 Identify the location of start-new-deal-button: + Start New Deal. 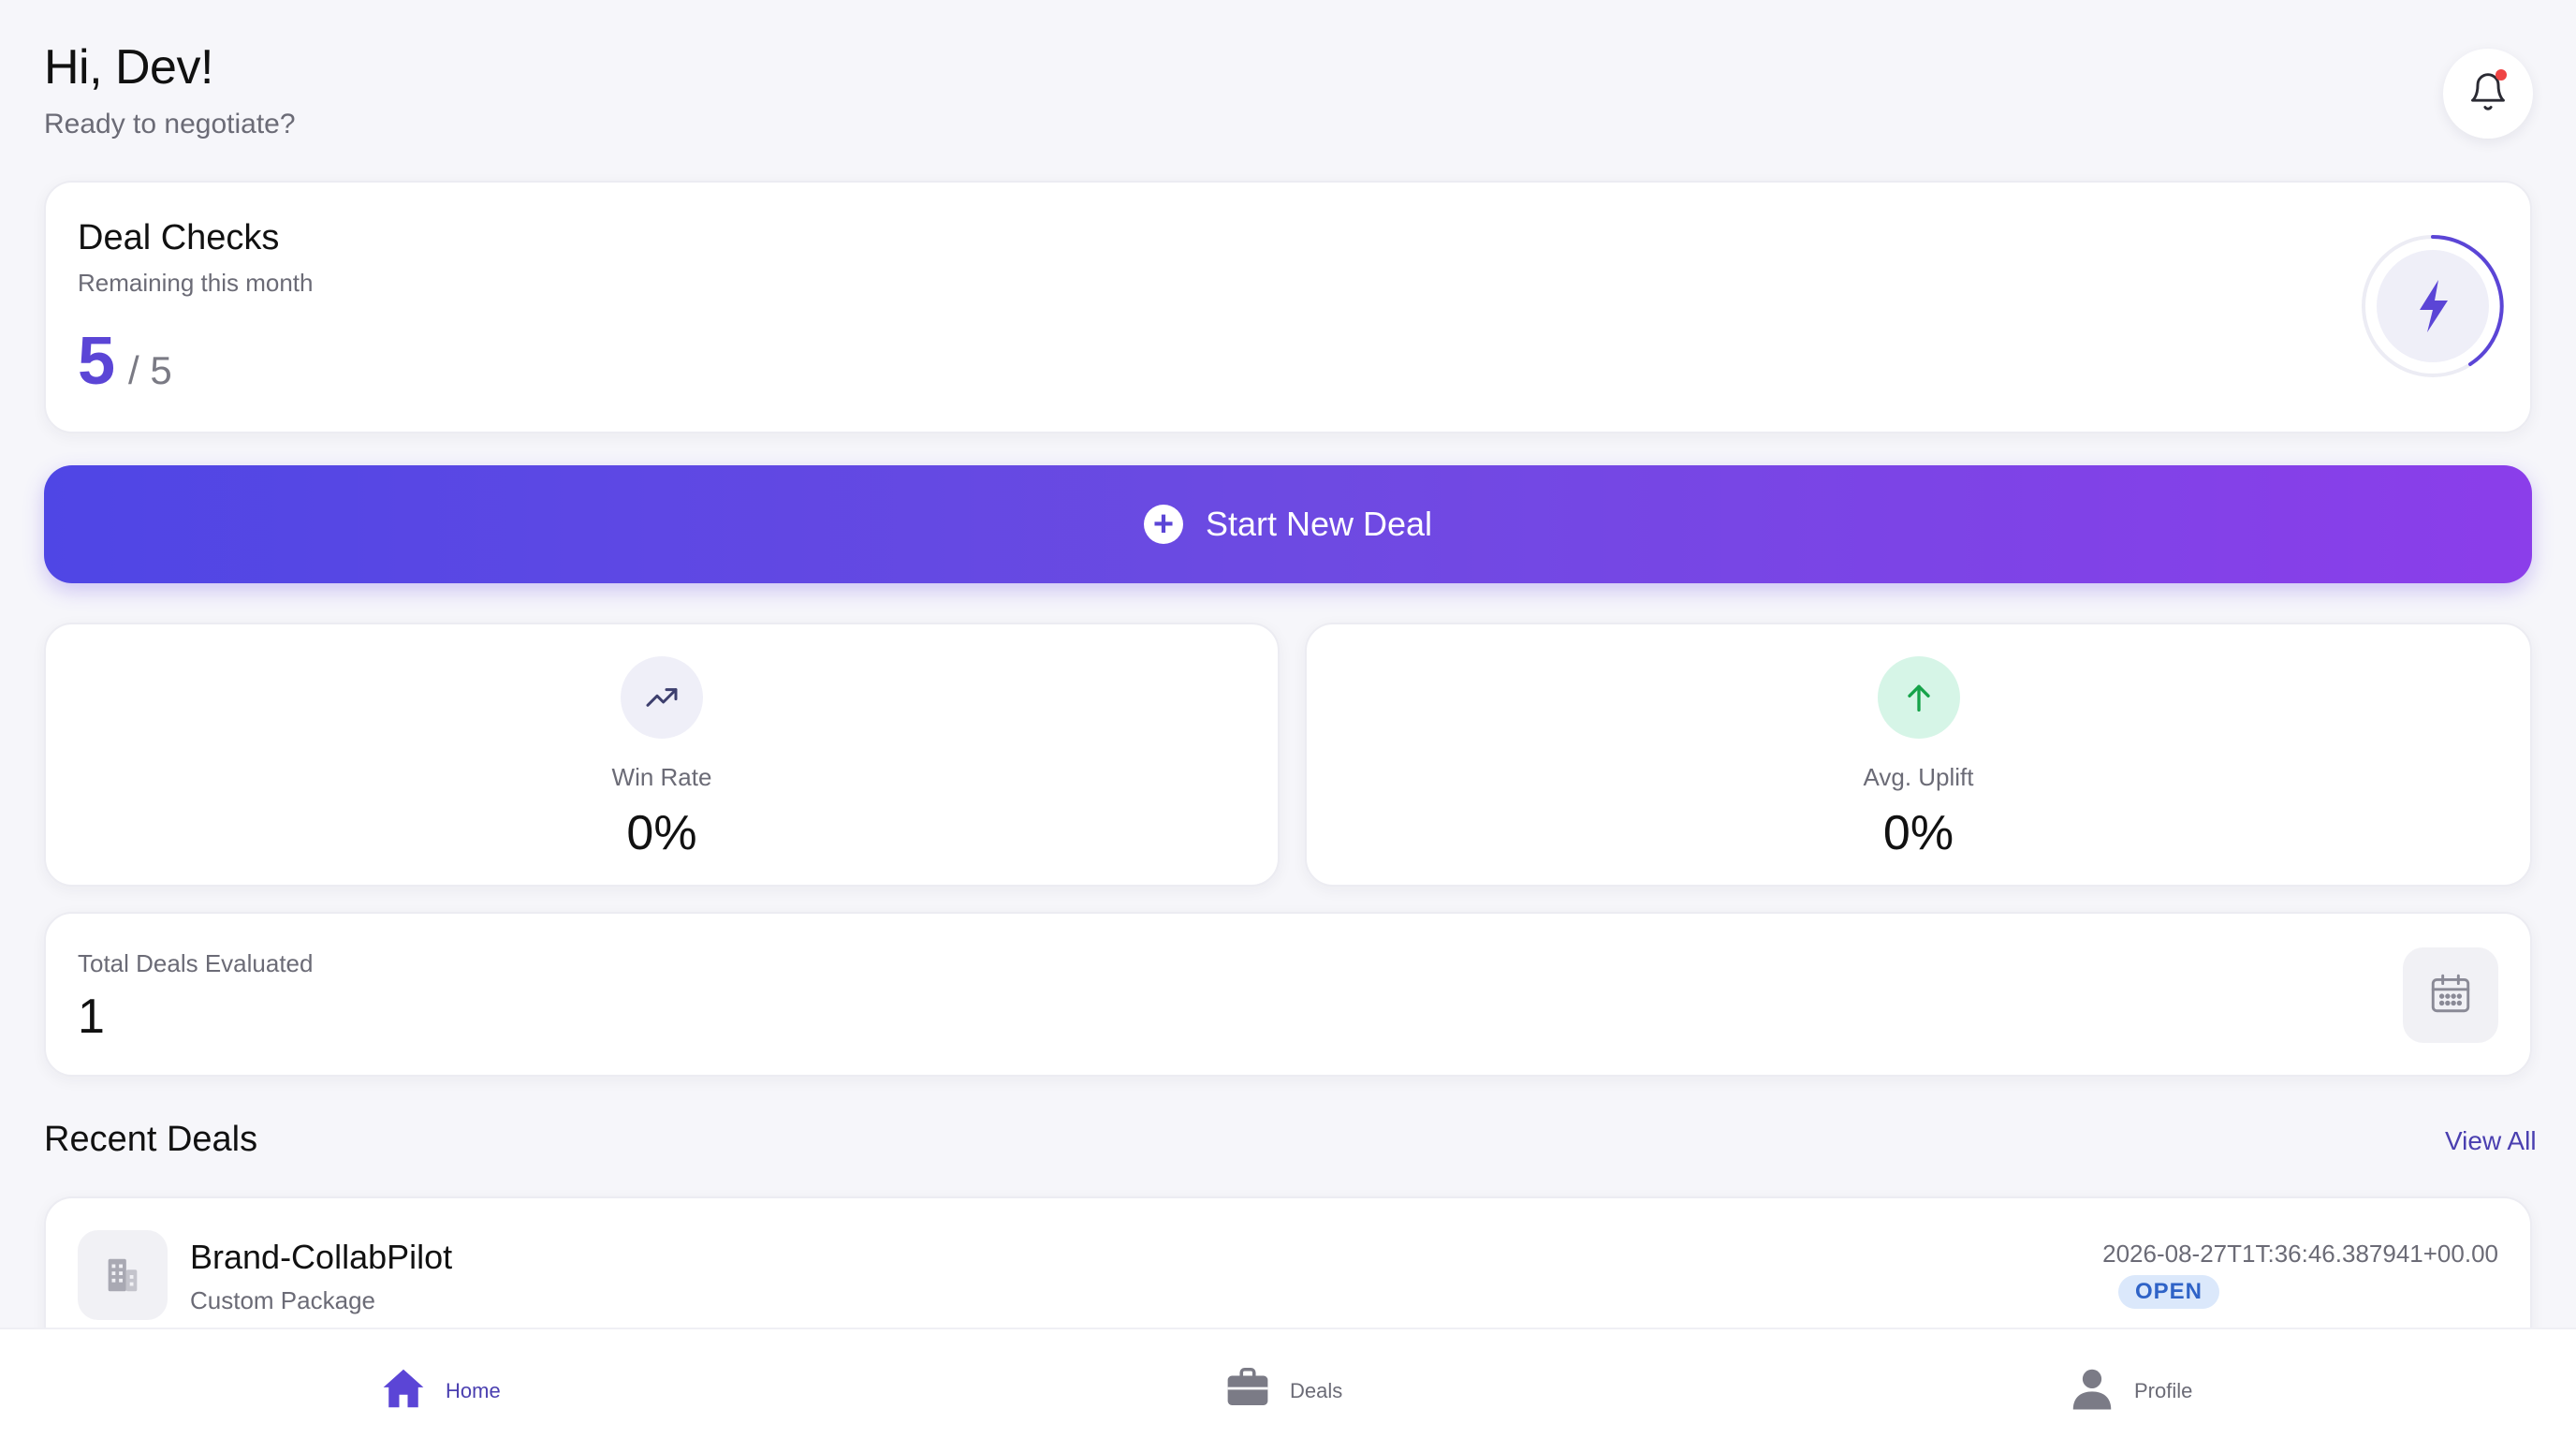
(1288, 524).